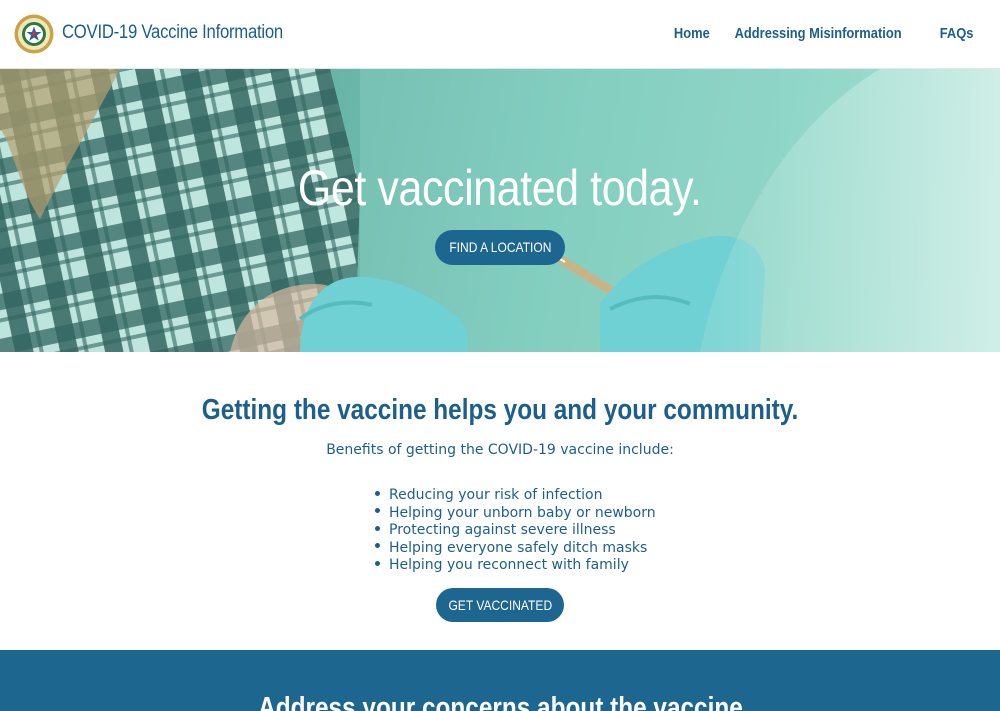 The image size is (1000, 711). I want to click on list-item: Protecting against severe illness, so click(515, 531).